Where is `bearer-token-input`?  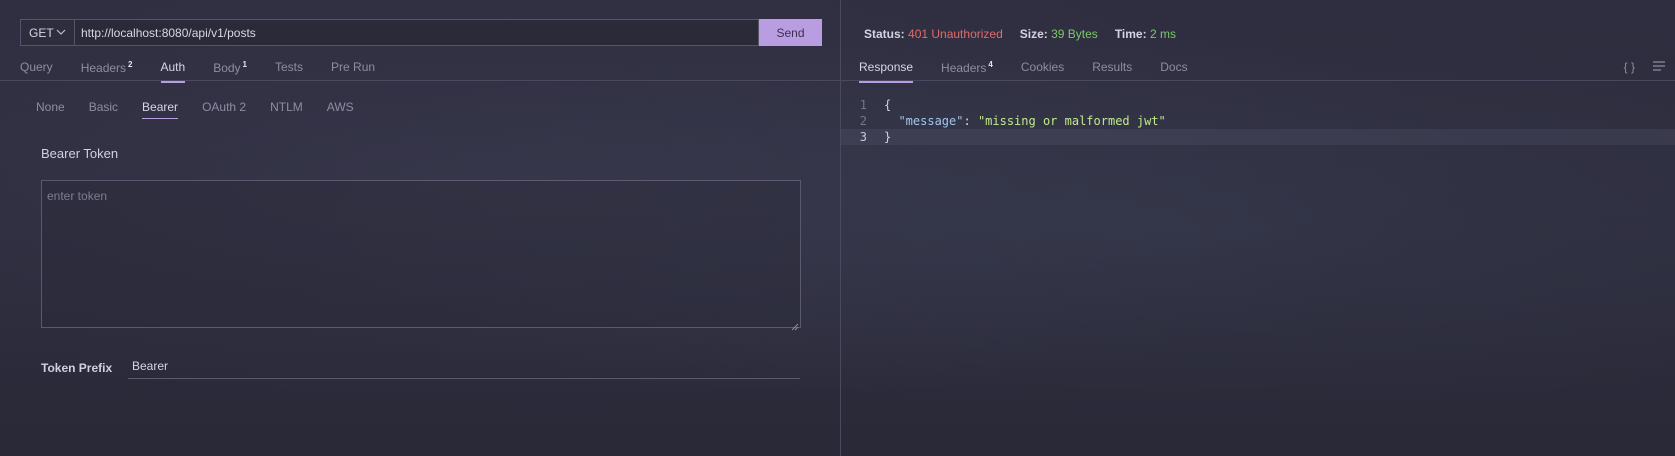
bearer-token-input is located at coordinates (421, 254).